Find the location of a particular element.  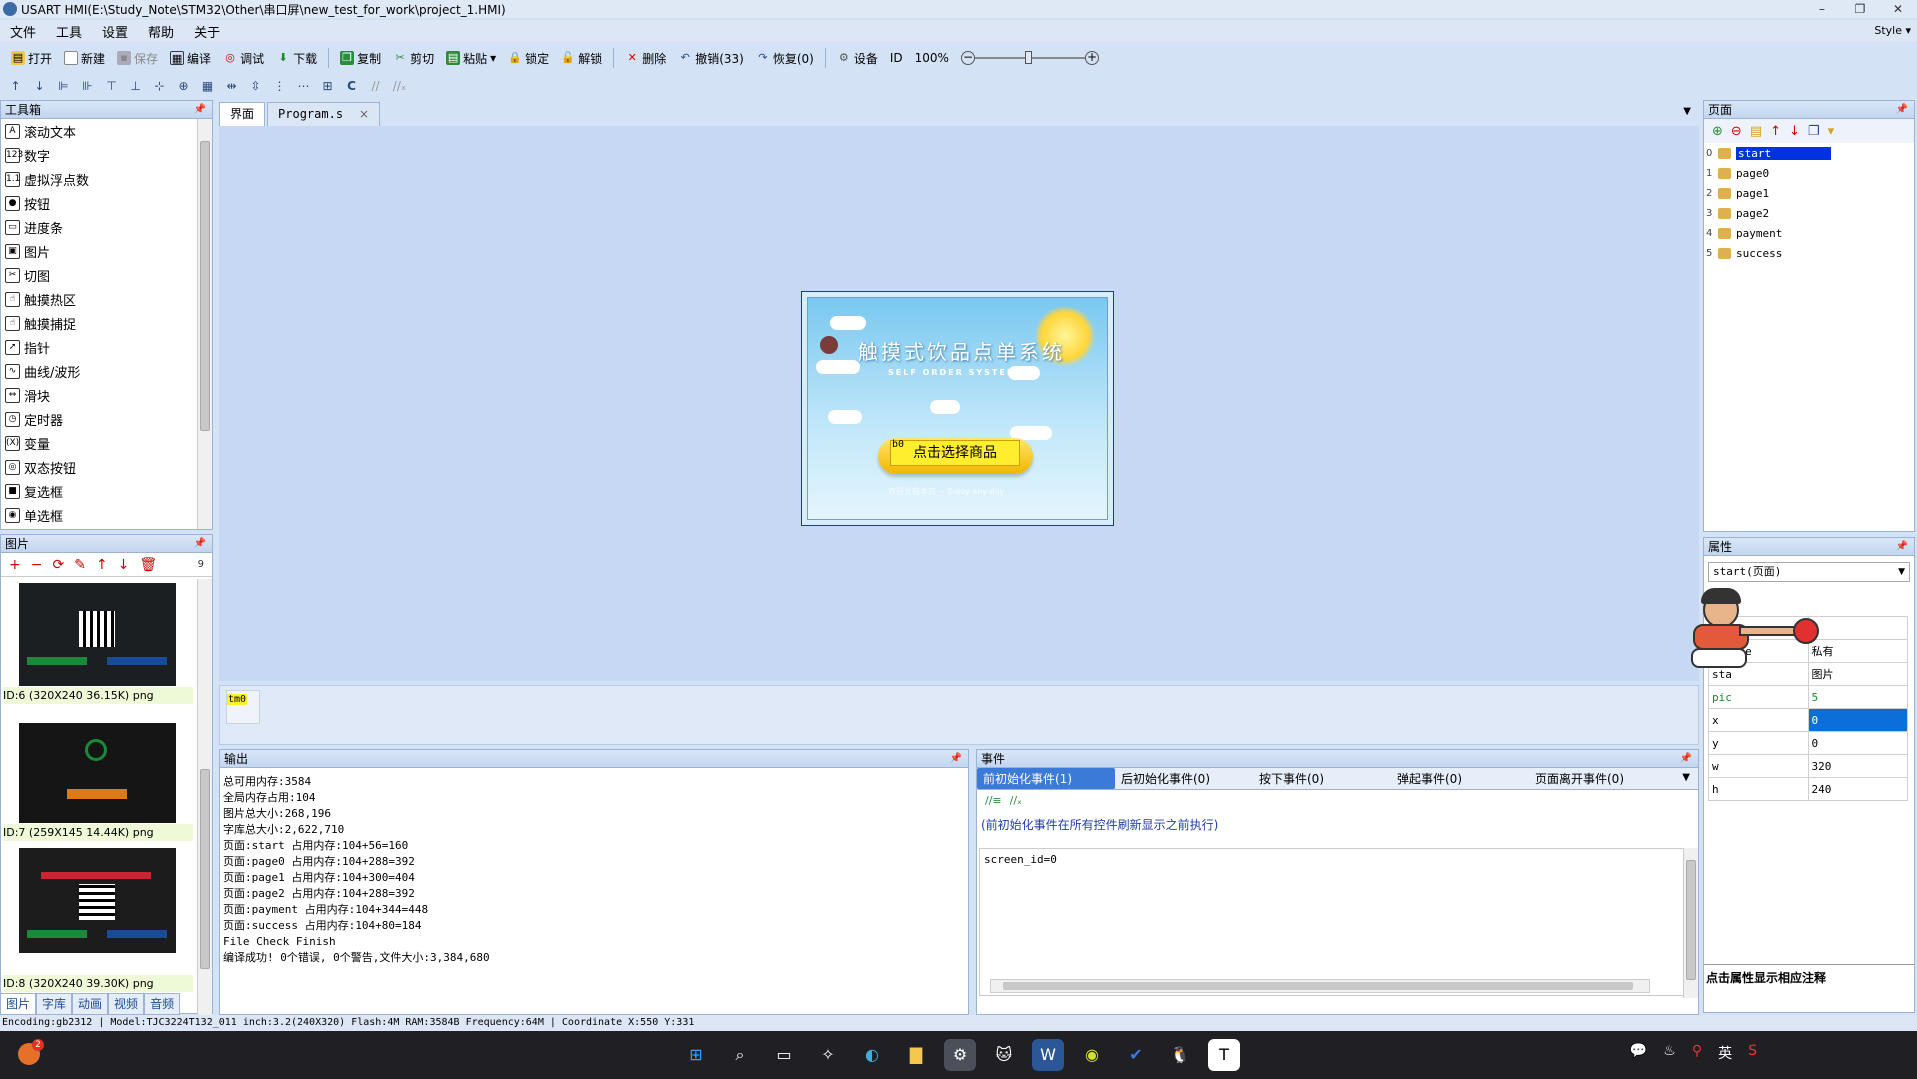

page-item: 5 success is located at coordinates (1809, 253).